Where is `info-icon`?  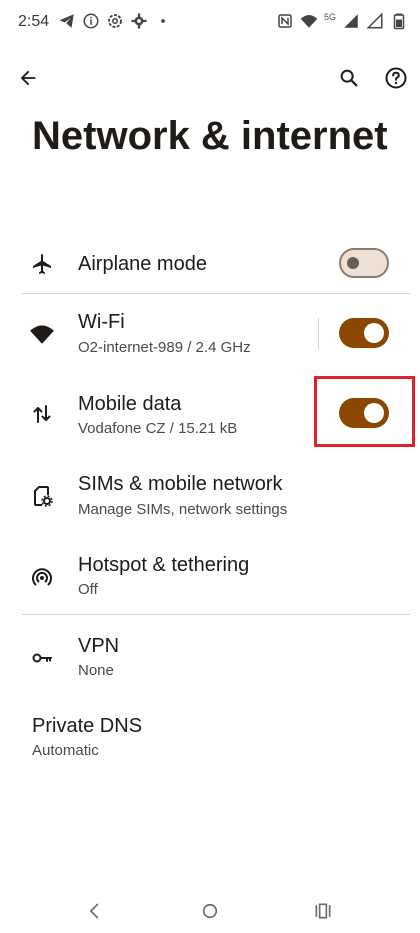
info-icon is located at coordinates (91, 21).